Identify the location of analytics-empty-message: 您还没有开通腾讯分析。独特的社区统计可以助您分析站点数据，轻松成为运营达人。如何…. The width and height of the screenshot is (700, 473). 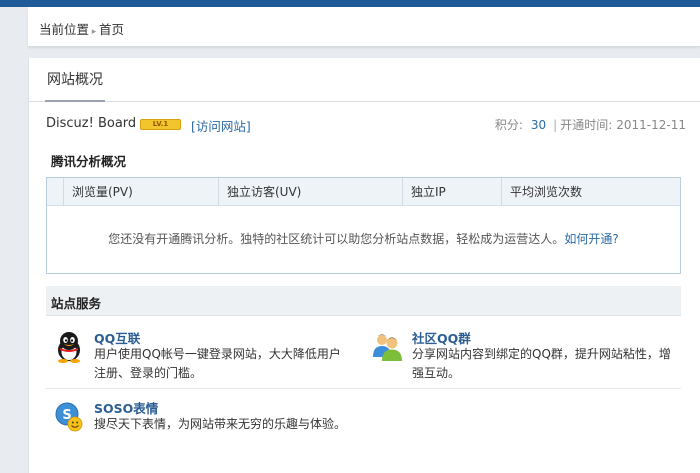
(363, 238).